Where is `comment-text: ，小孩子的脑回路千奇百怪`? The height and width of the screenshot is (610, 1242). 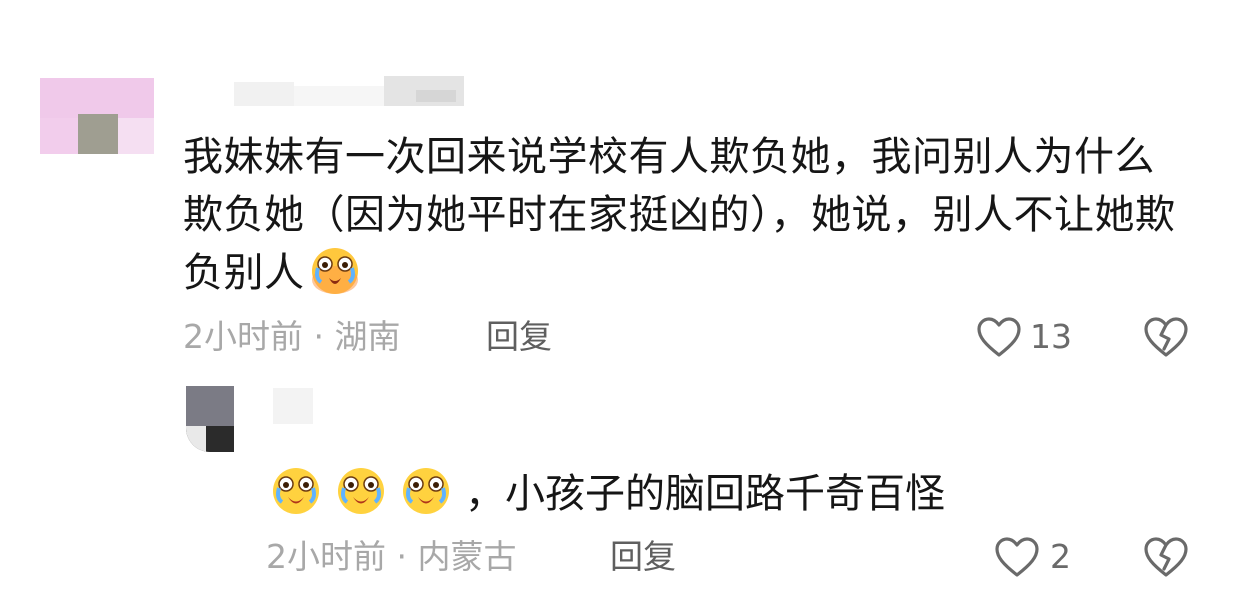
comment-text: ，小孩子的脑回路千奇百怪 is located at coordinates (607, 490).